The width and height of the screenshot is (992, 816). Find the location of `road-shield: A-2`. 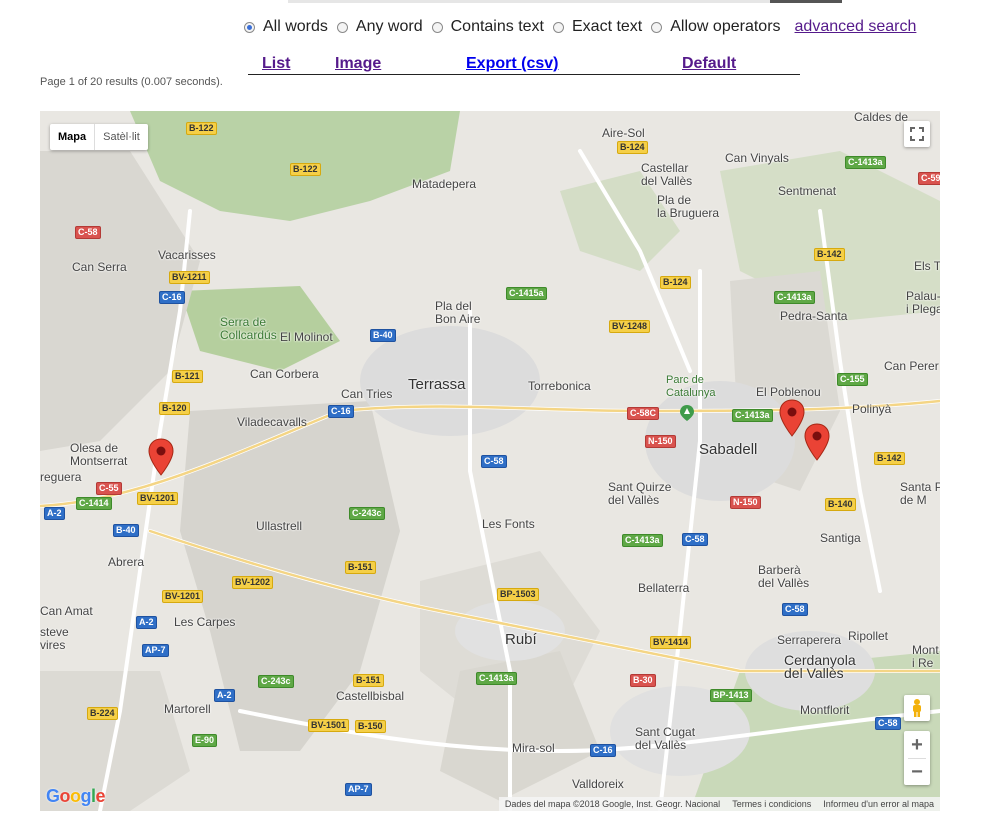

road-shield: A-2 is located at coordinates (224, 695).